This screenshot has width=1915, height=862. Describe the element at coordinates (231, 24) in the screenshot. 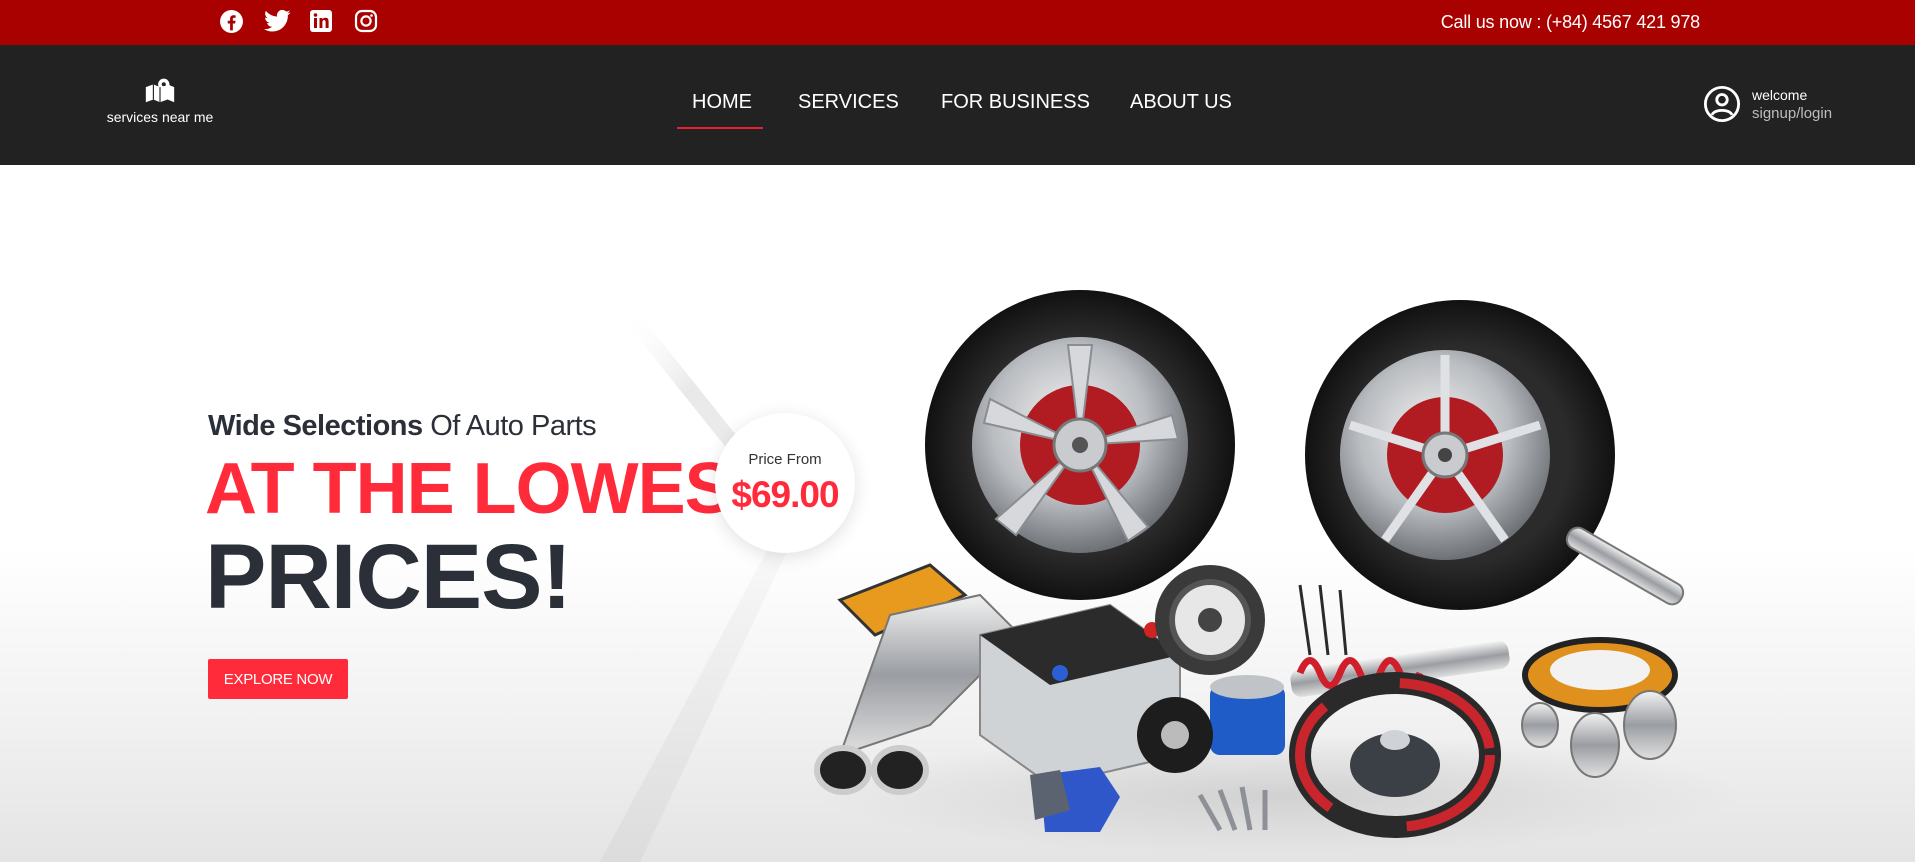

I see `facebook-icon` at that location.